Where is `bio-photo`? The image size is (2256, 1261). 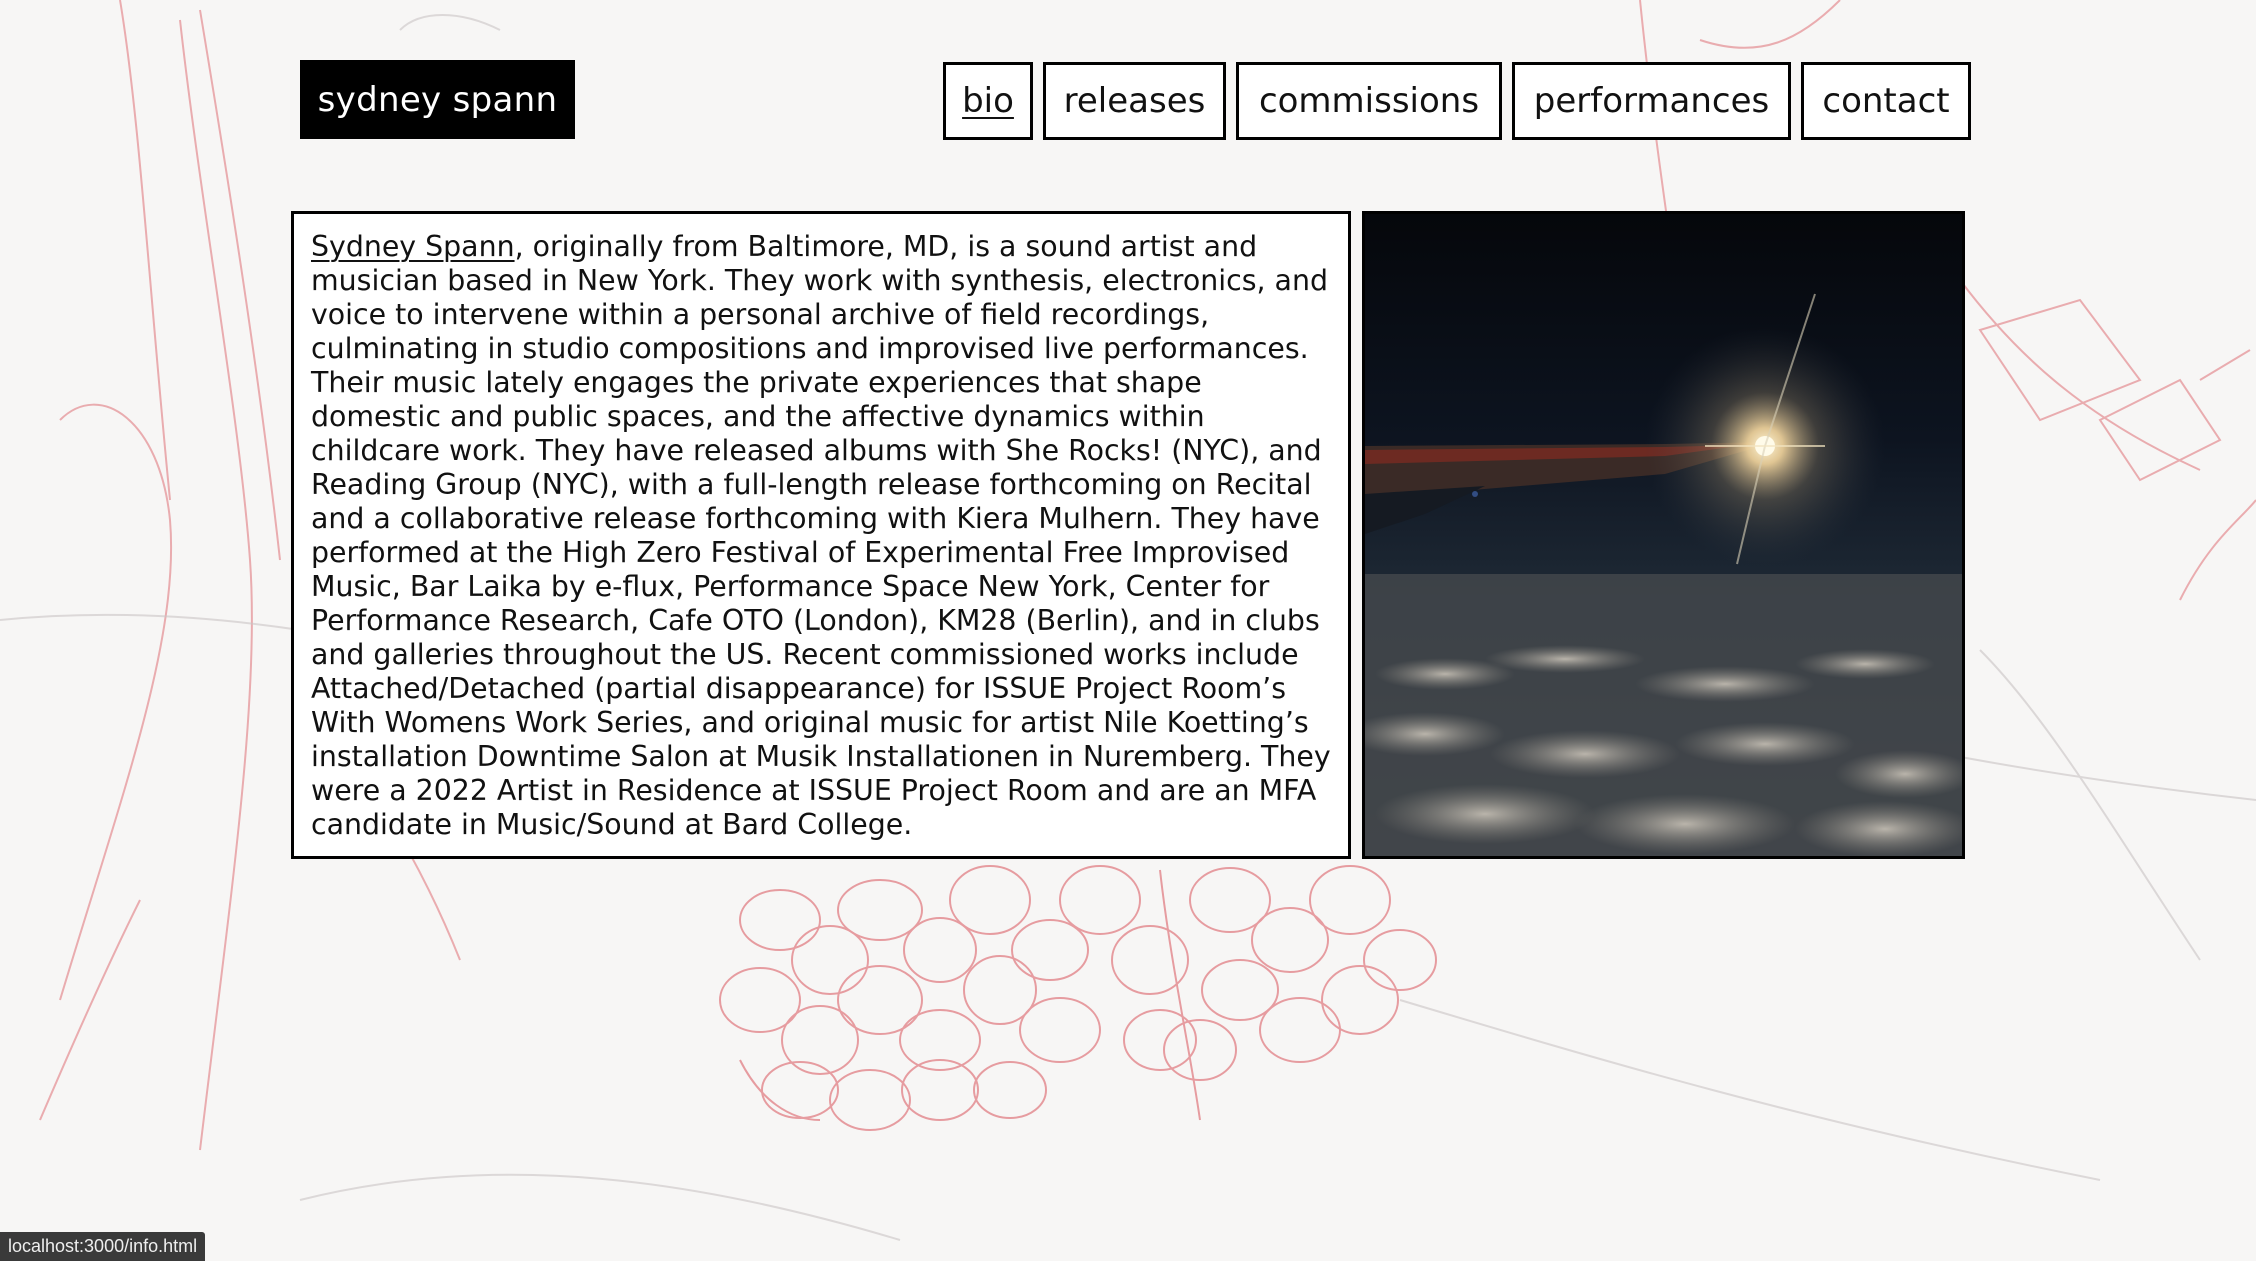 bio-photo is located at coordinates (1663, 535).